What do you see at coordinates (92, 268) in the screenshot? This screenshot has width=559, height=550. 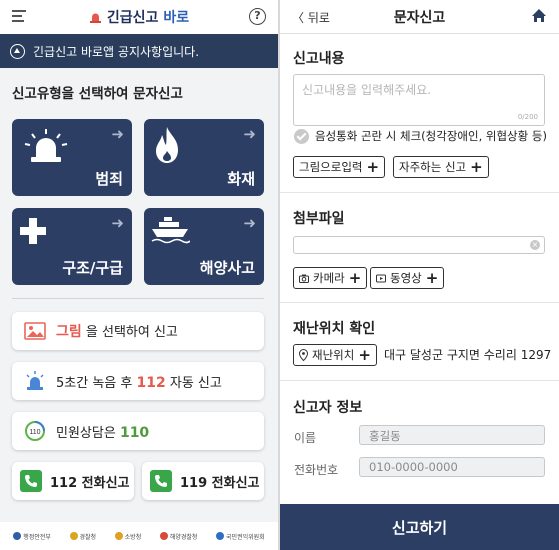 I see `tile-label: 구조/구급` at bounding box center [92, 268].